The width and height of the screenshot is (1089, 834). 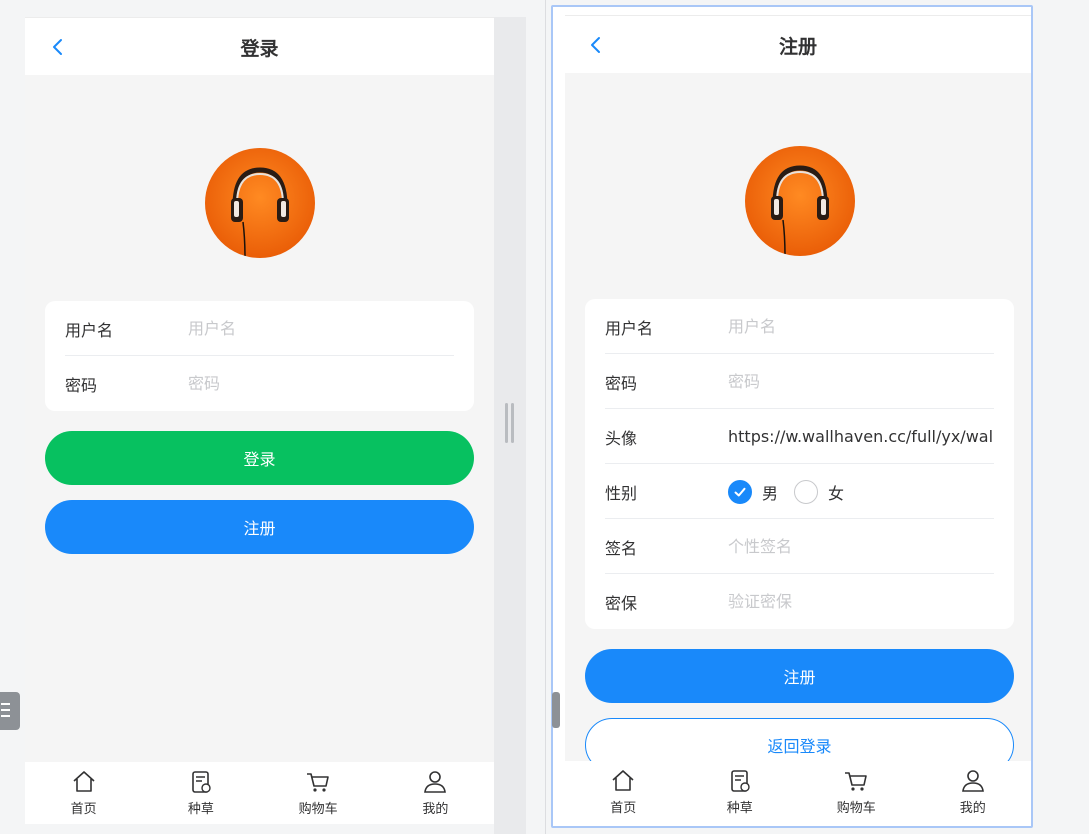 I want to click on gender-cell: 性别 男 女, so click(x=799, y=491).